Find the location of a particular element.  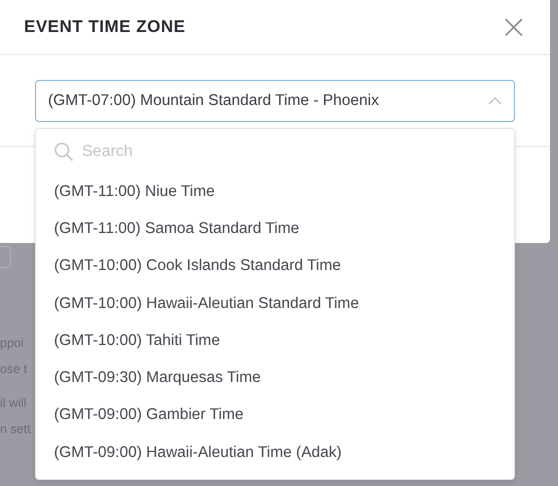

time-zone-option: (GMT-09:30) Marquesas Time is located at coordinates (275, 378).